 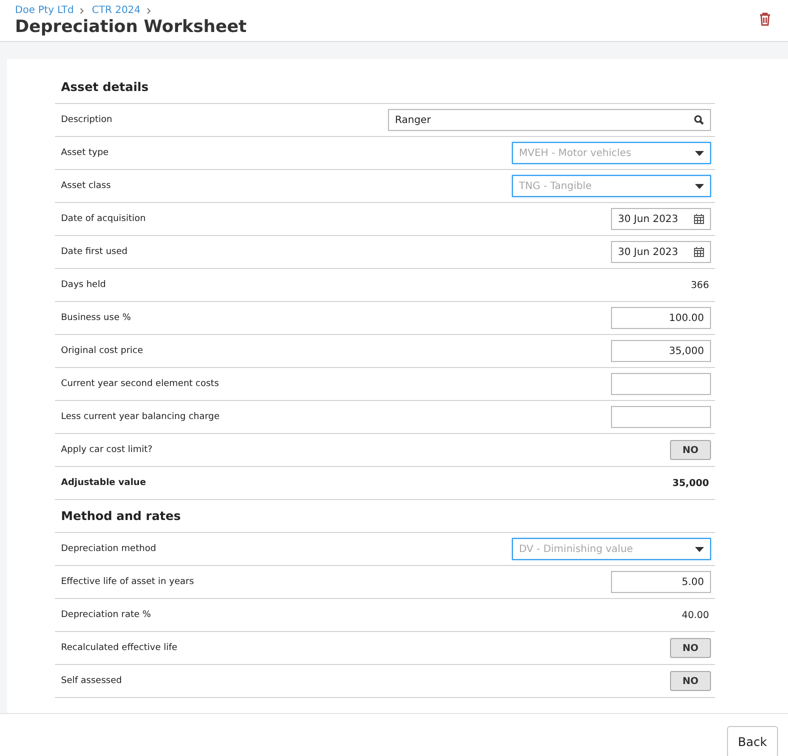 What do you see at coordinates (85, 153) in the screenshot?
I see `field-label: Asset type` at bounding box center [85, 153].